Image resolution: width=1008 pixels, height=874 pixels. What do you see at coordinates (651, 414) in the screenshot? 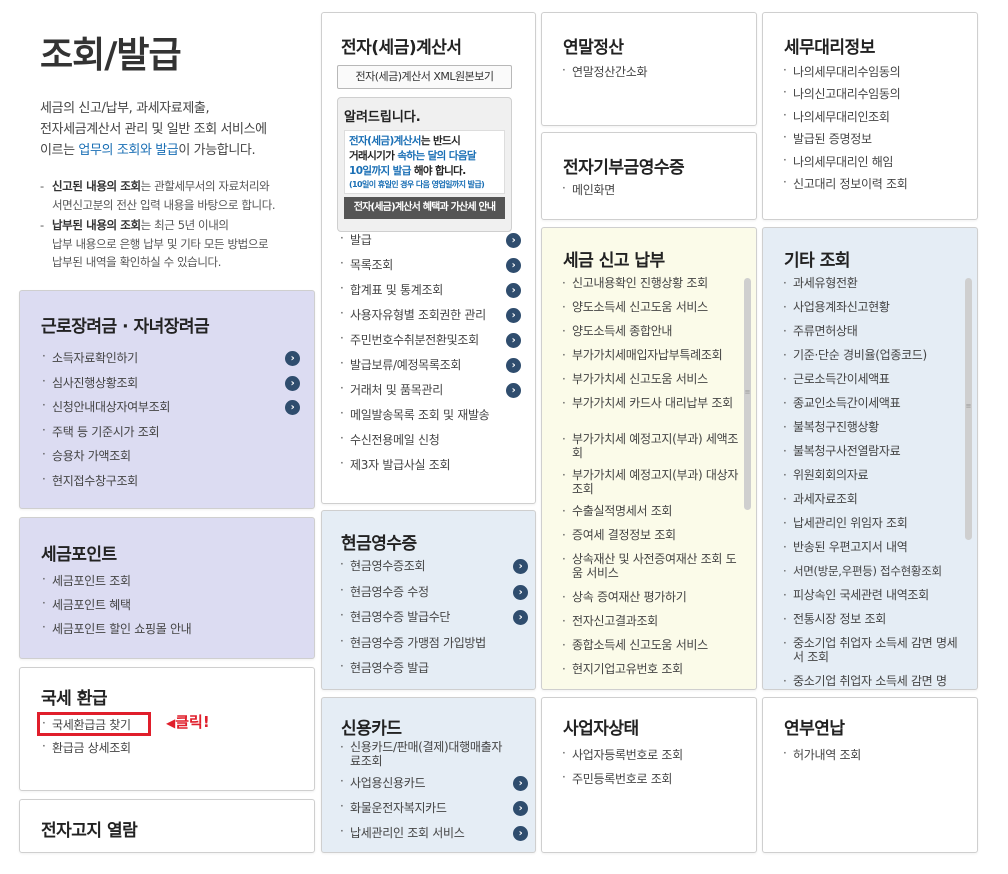
I see `list-item-filing-5: 부가가치세 카드사 대리납부 조회` at bounding box center [651, 414].